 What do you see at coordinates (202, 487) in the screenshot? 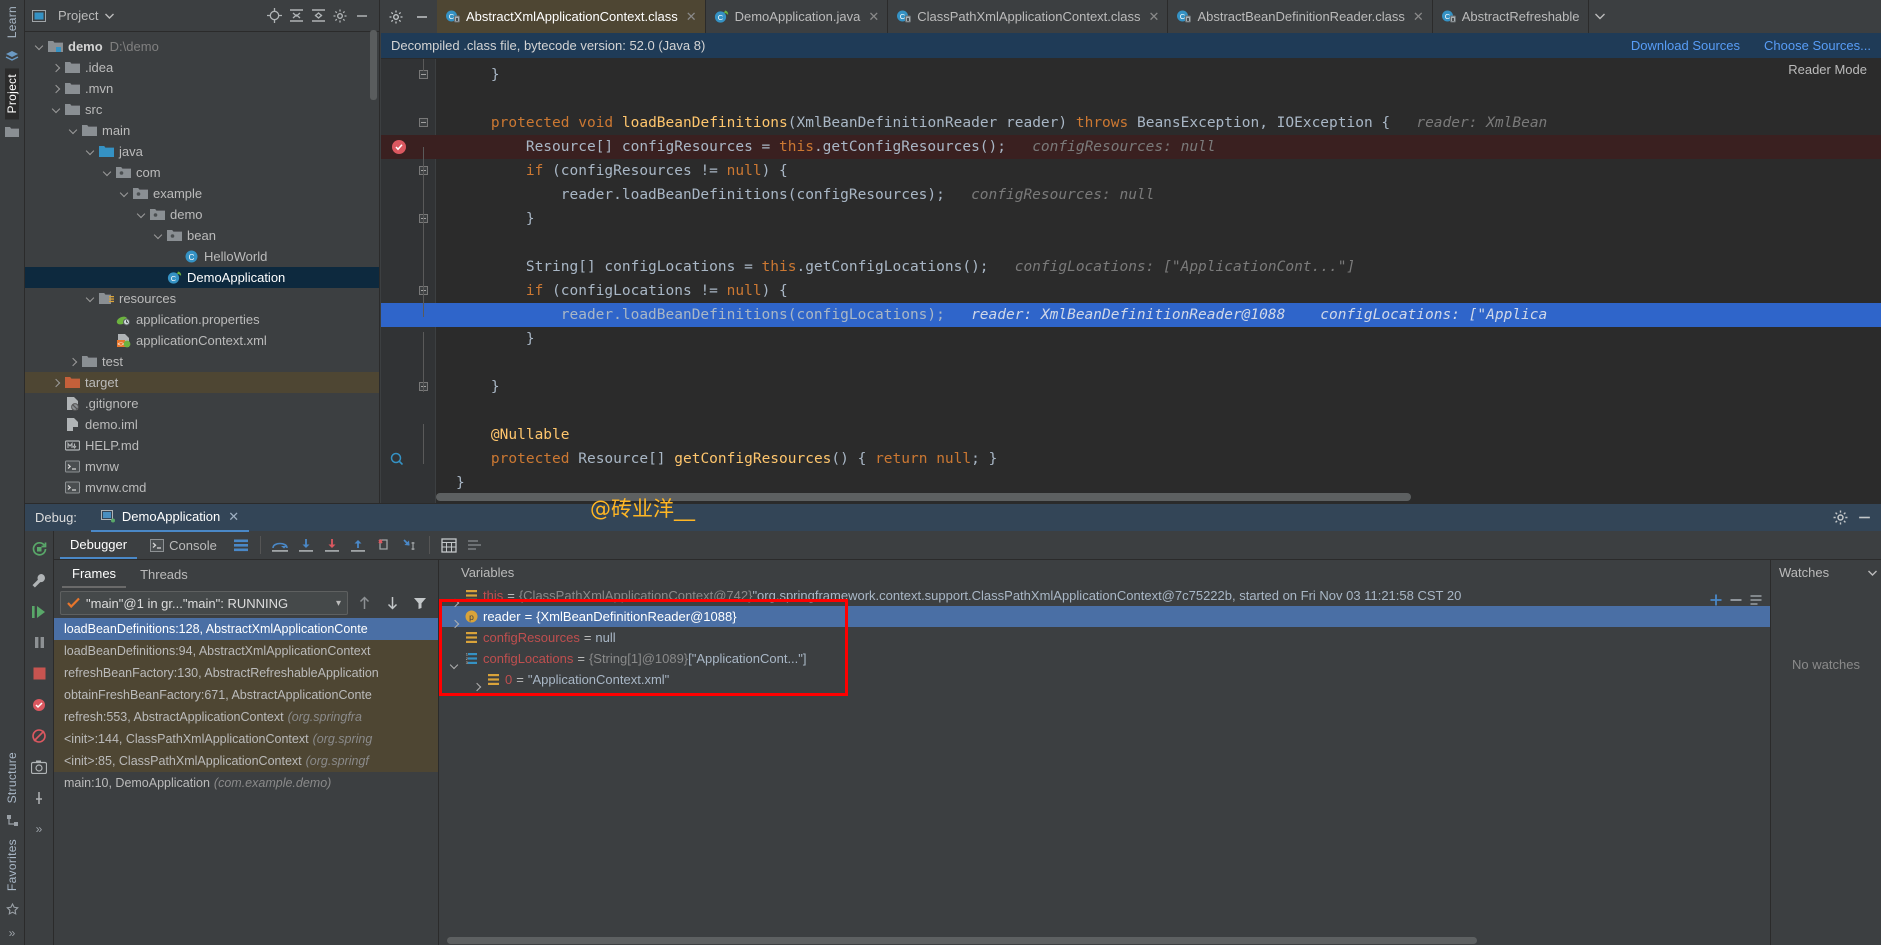
I see `tree-item-mvnw-cmd: mvnw.cmd` at bounding box center [202, 487].